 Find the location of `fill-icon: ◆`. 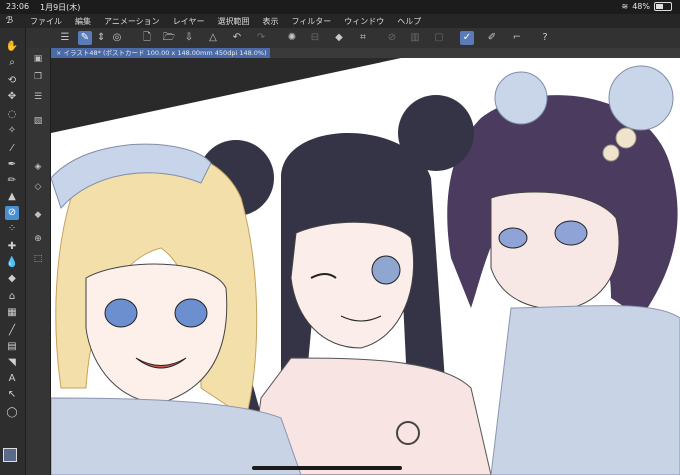

fill-icon: ◆ is located at coordinates (339, 38).